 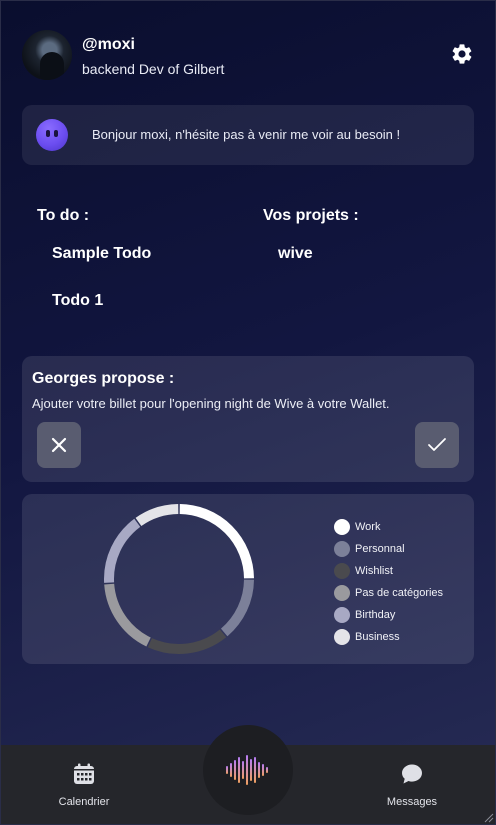 I want to click on voice-assistant-button, so click(x=248, y=770).